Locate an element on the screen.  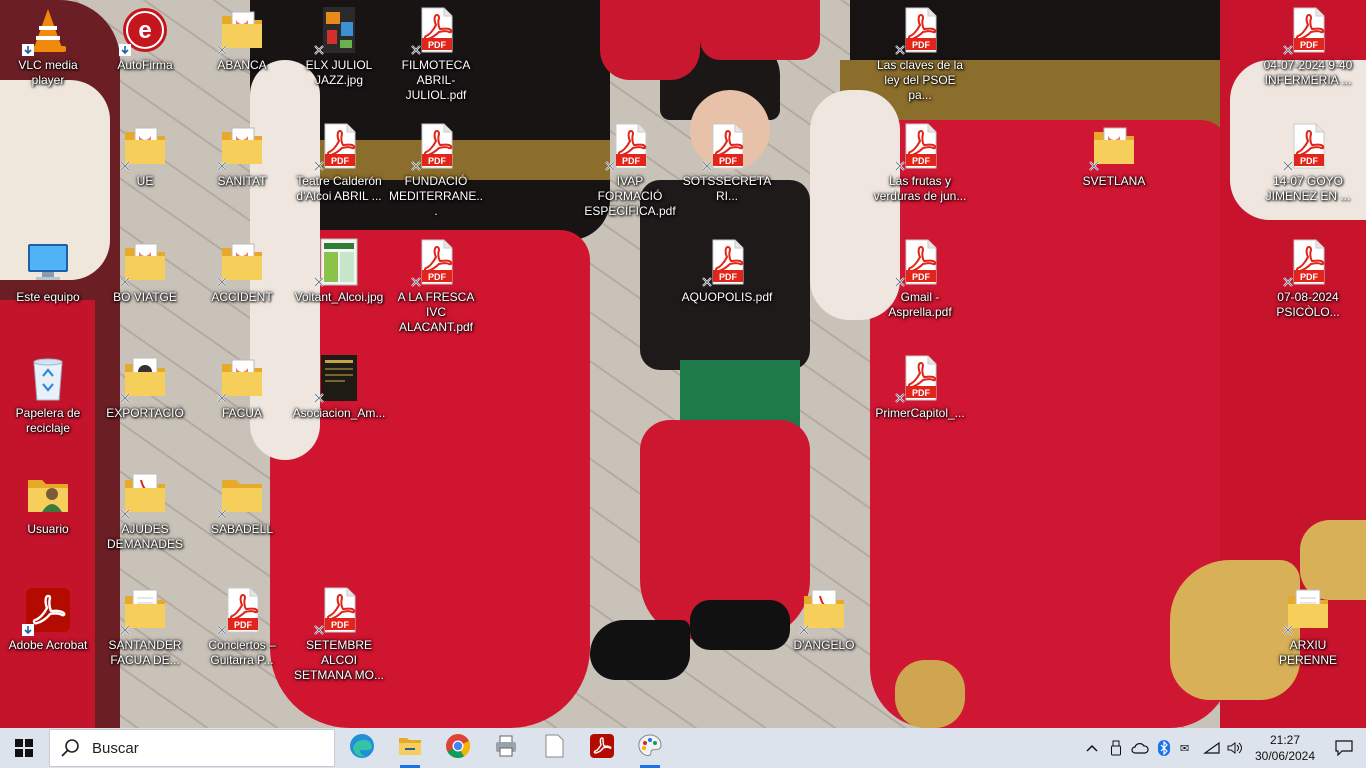
desktop-icon-elx: ELX JULIOL JAZZ.jpg is located at coordinates (339, 56).